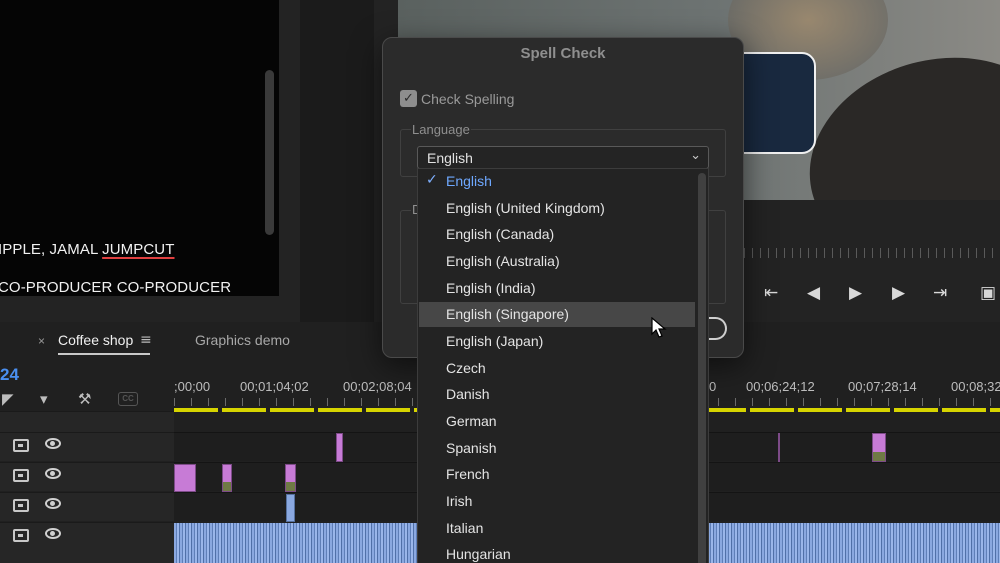 Image resolution: width=1000 pixels, height=563 pixels. What do you see at coordinates (525, 208) in the screenshot?
I see `option-label: English (United Kingdom)` at bounding box center [525, 208].